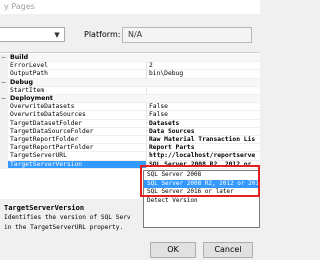 This screenshot has height=260, width=320. Describe the element at coordinates (203, 124) in the screenshot. I see `property-value: Datasets` at that location.